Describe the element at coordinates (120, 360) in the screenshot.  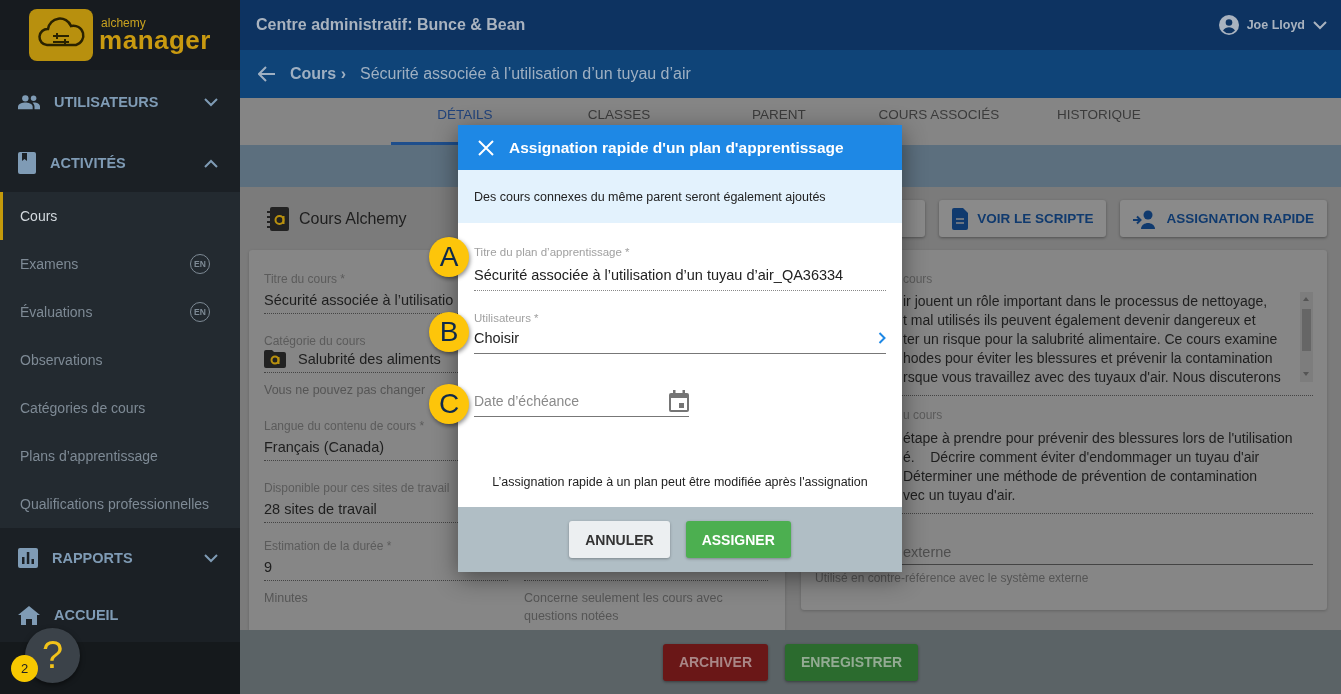
I see `nav-item: Observations` at that location.